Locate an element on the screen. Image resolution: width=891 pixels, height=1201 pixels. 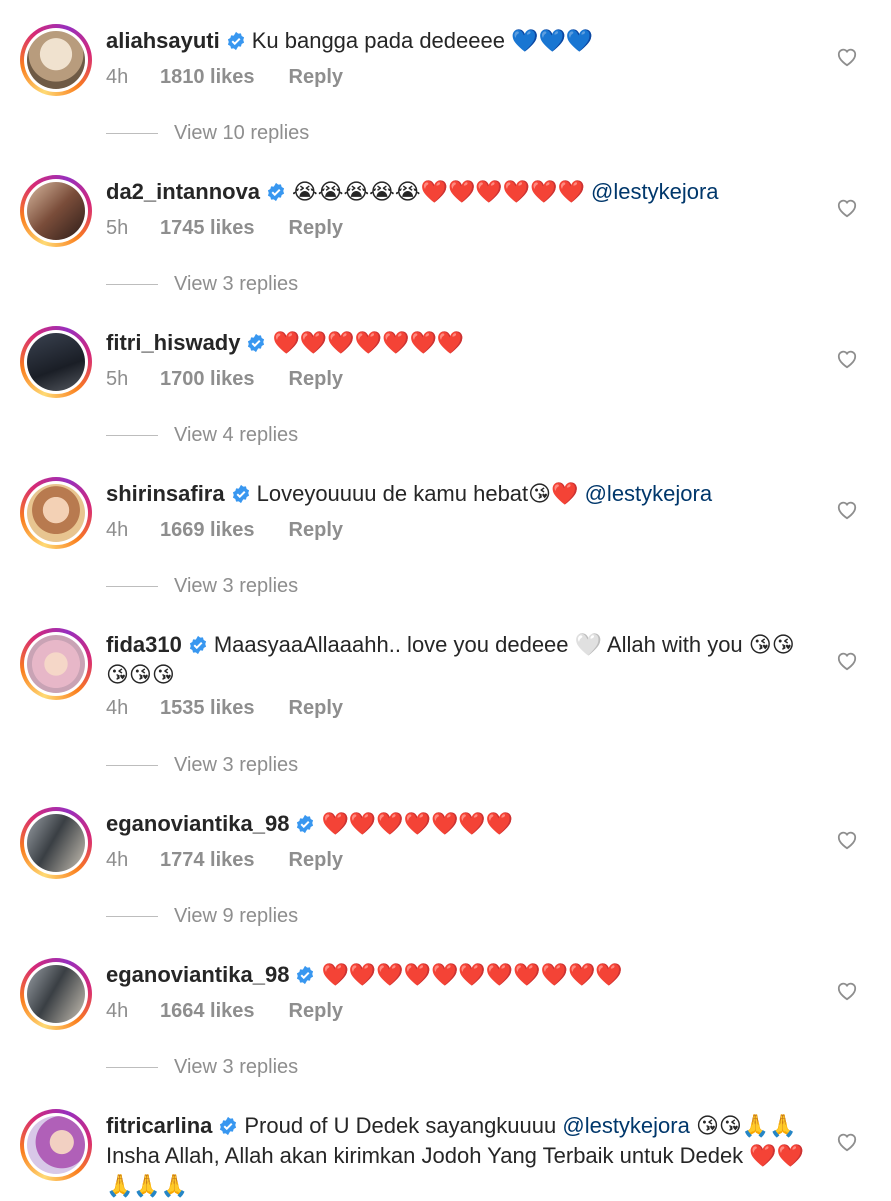
view-replies-button: View 9 replies is located at coordinates (202, 916).